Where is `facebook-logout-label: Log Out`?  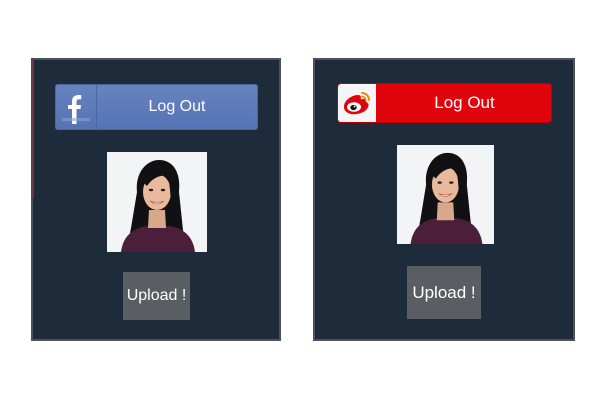 facebook-logout-label: Log Out is located at coordinates (177, 106).